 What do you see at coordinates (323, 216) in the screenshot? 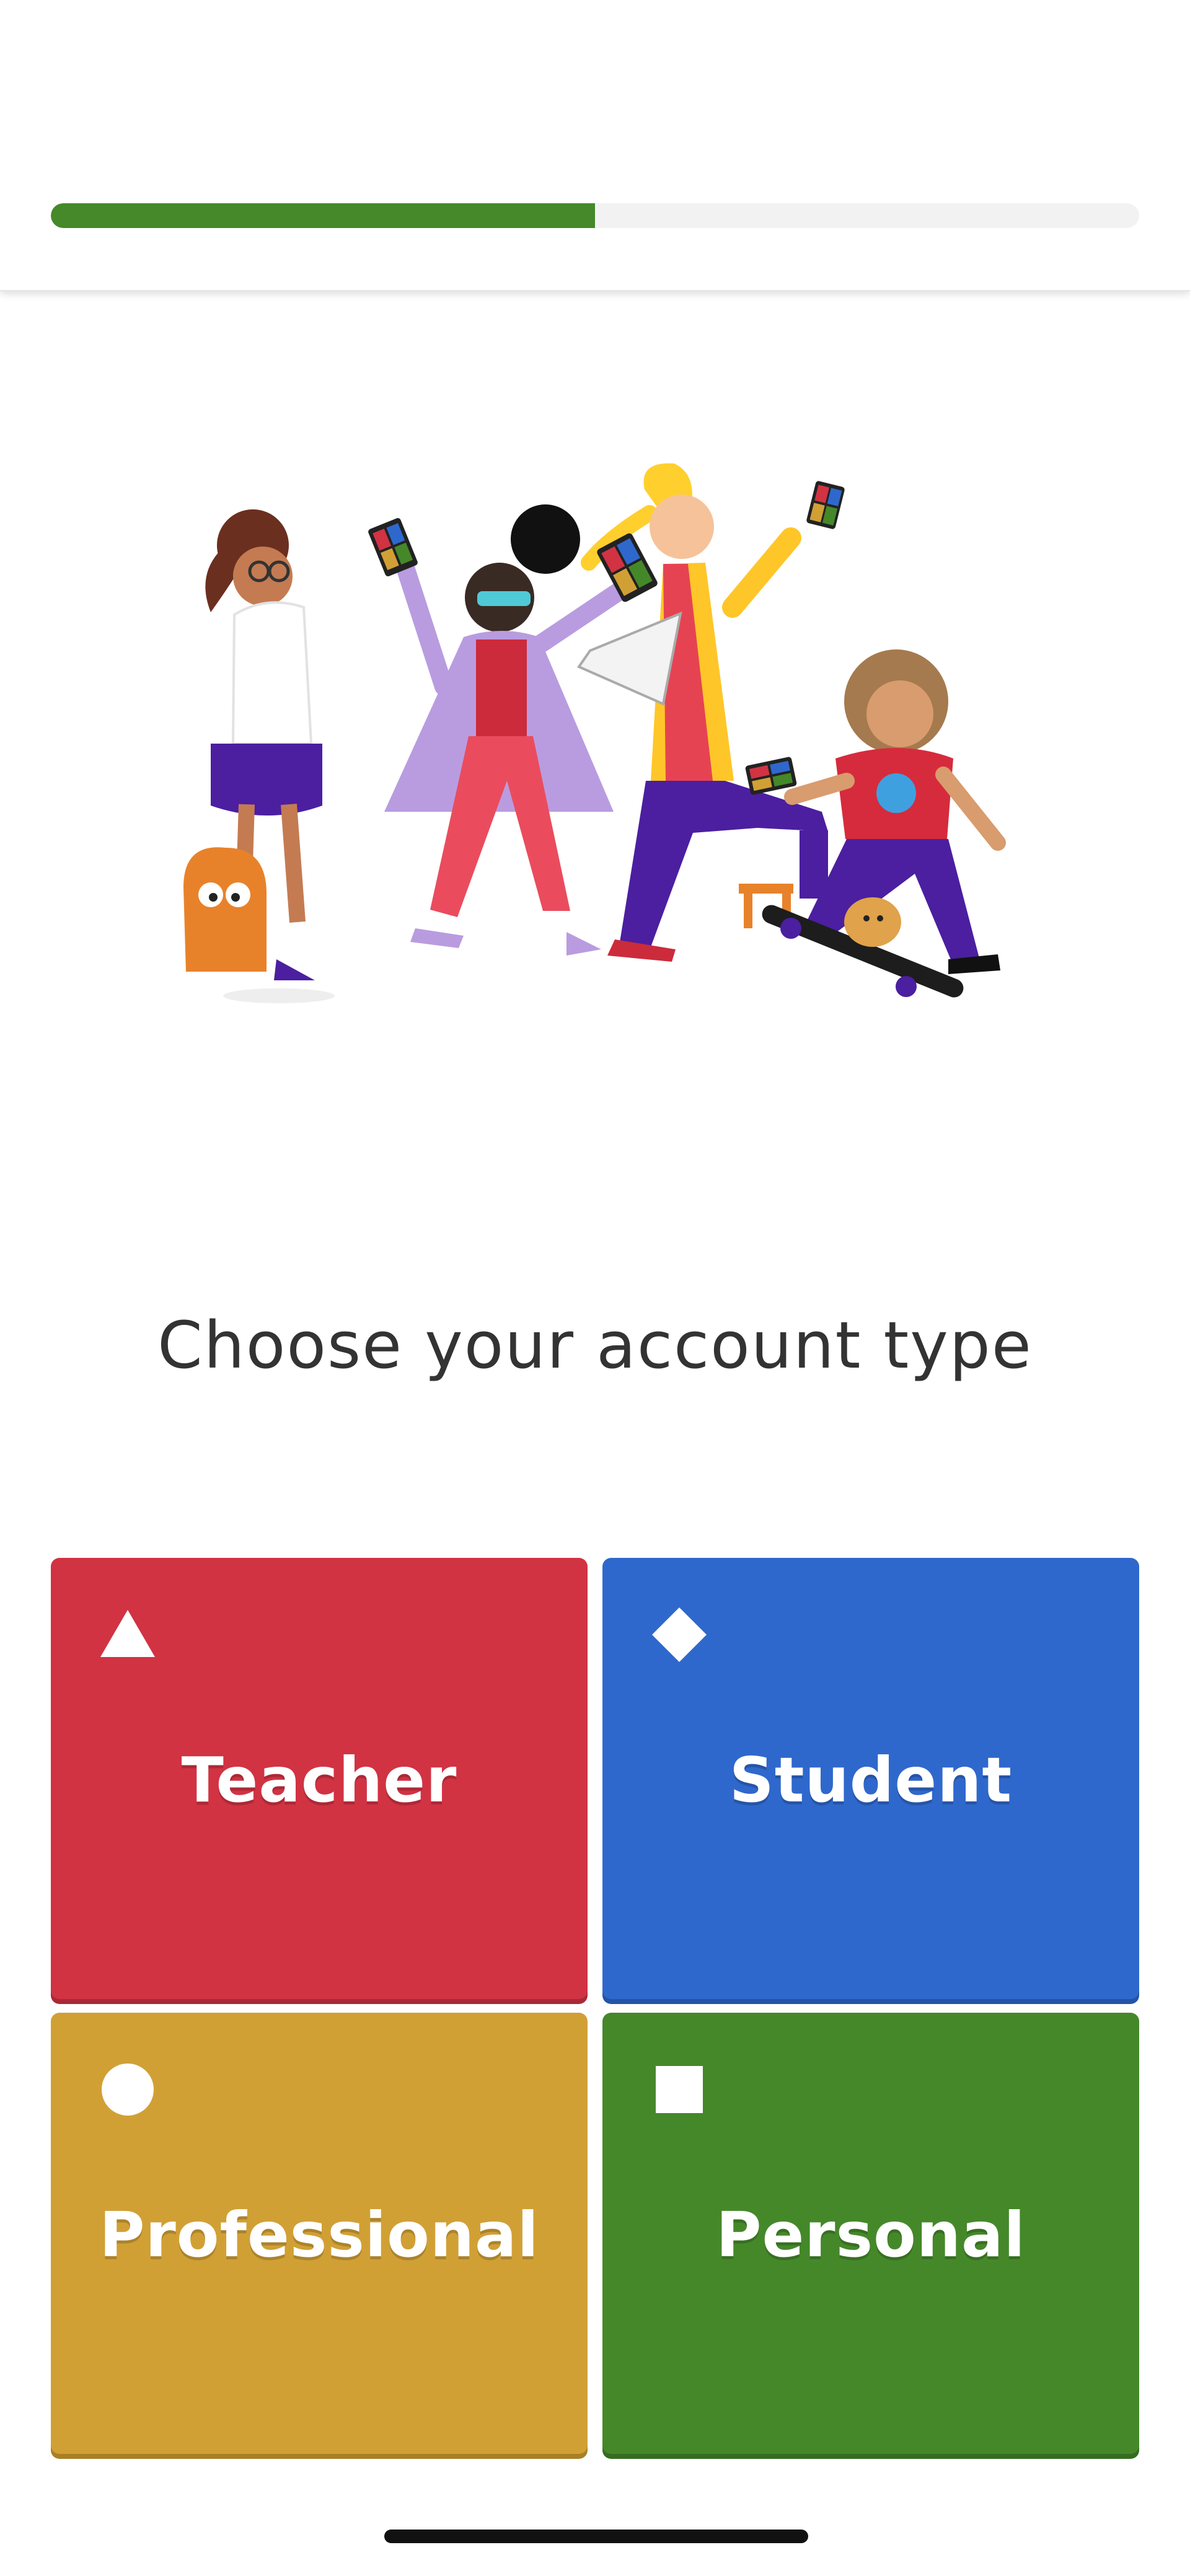
I see `progress-bar-fill` at bounding box center [323, 216].